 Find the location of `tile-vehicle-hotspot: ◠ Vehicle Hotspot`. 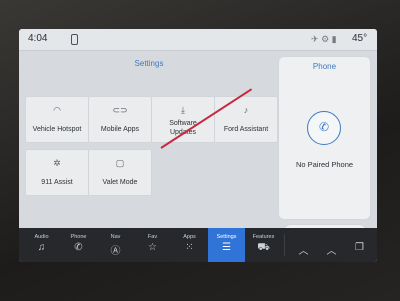

tile-vehicle-hotspot: ◠ Vehicle Hotspot is located at coordinates (57, 119).